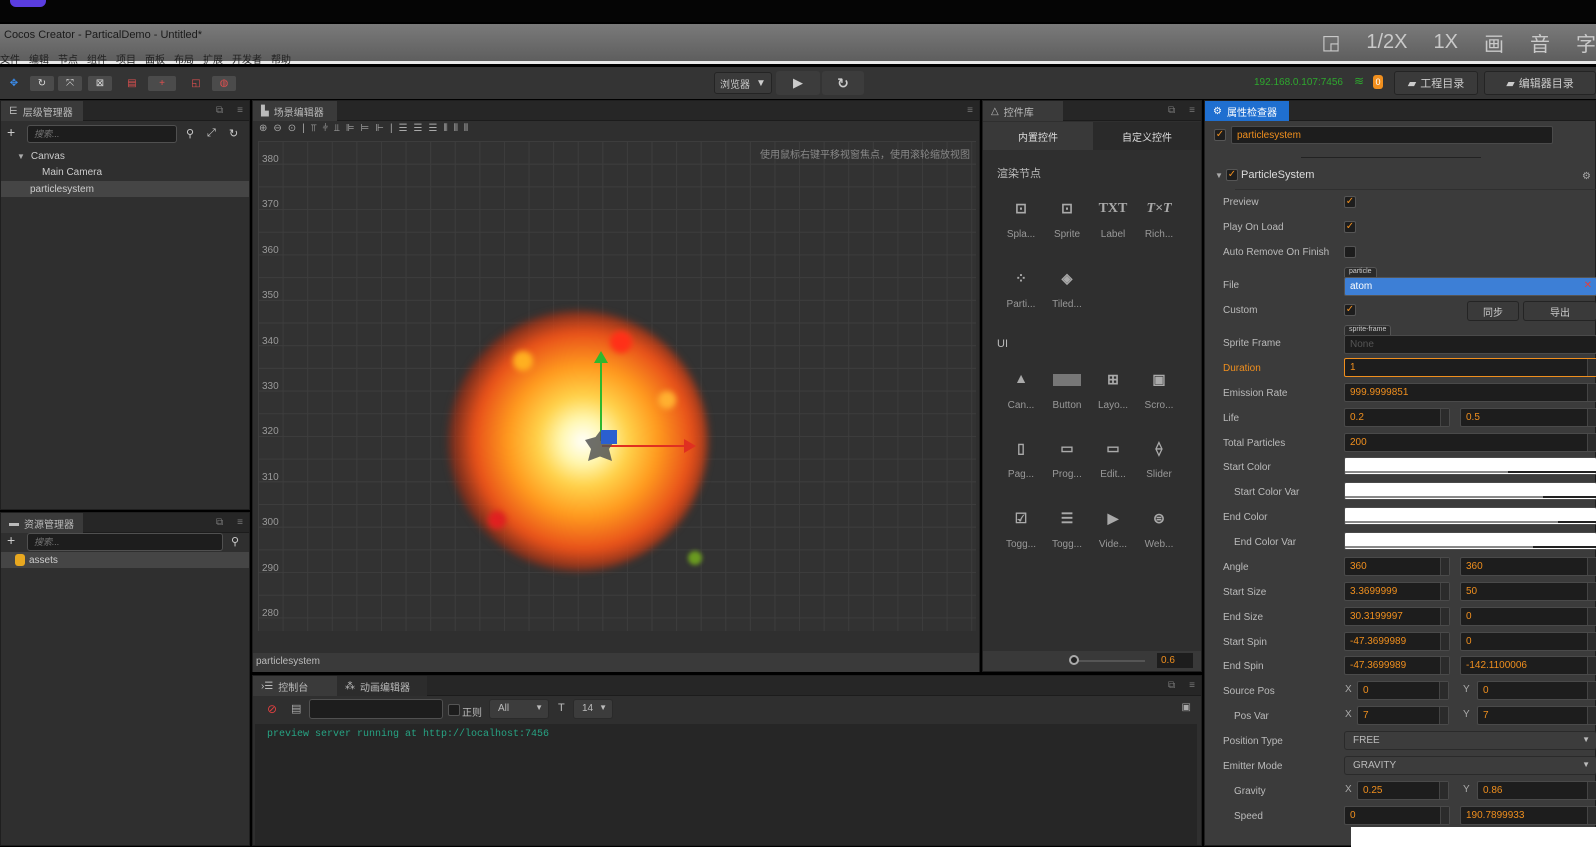 Image resolution: width=1596 pixels, height=847 pixels. I want to click on position-type-select: FREE ▼, so click(1470, 740).